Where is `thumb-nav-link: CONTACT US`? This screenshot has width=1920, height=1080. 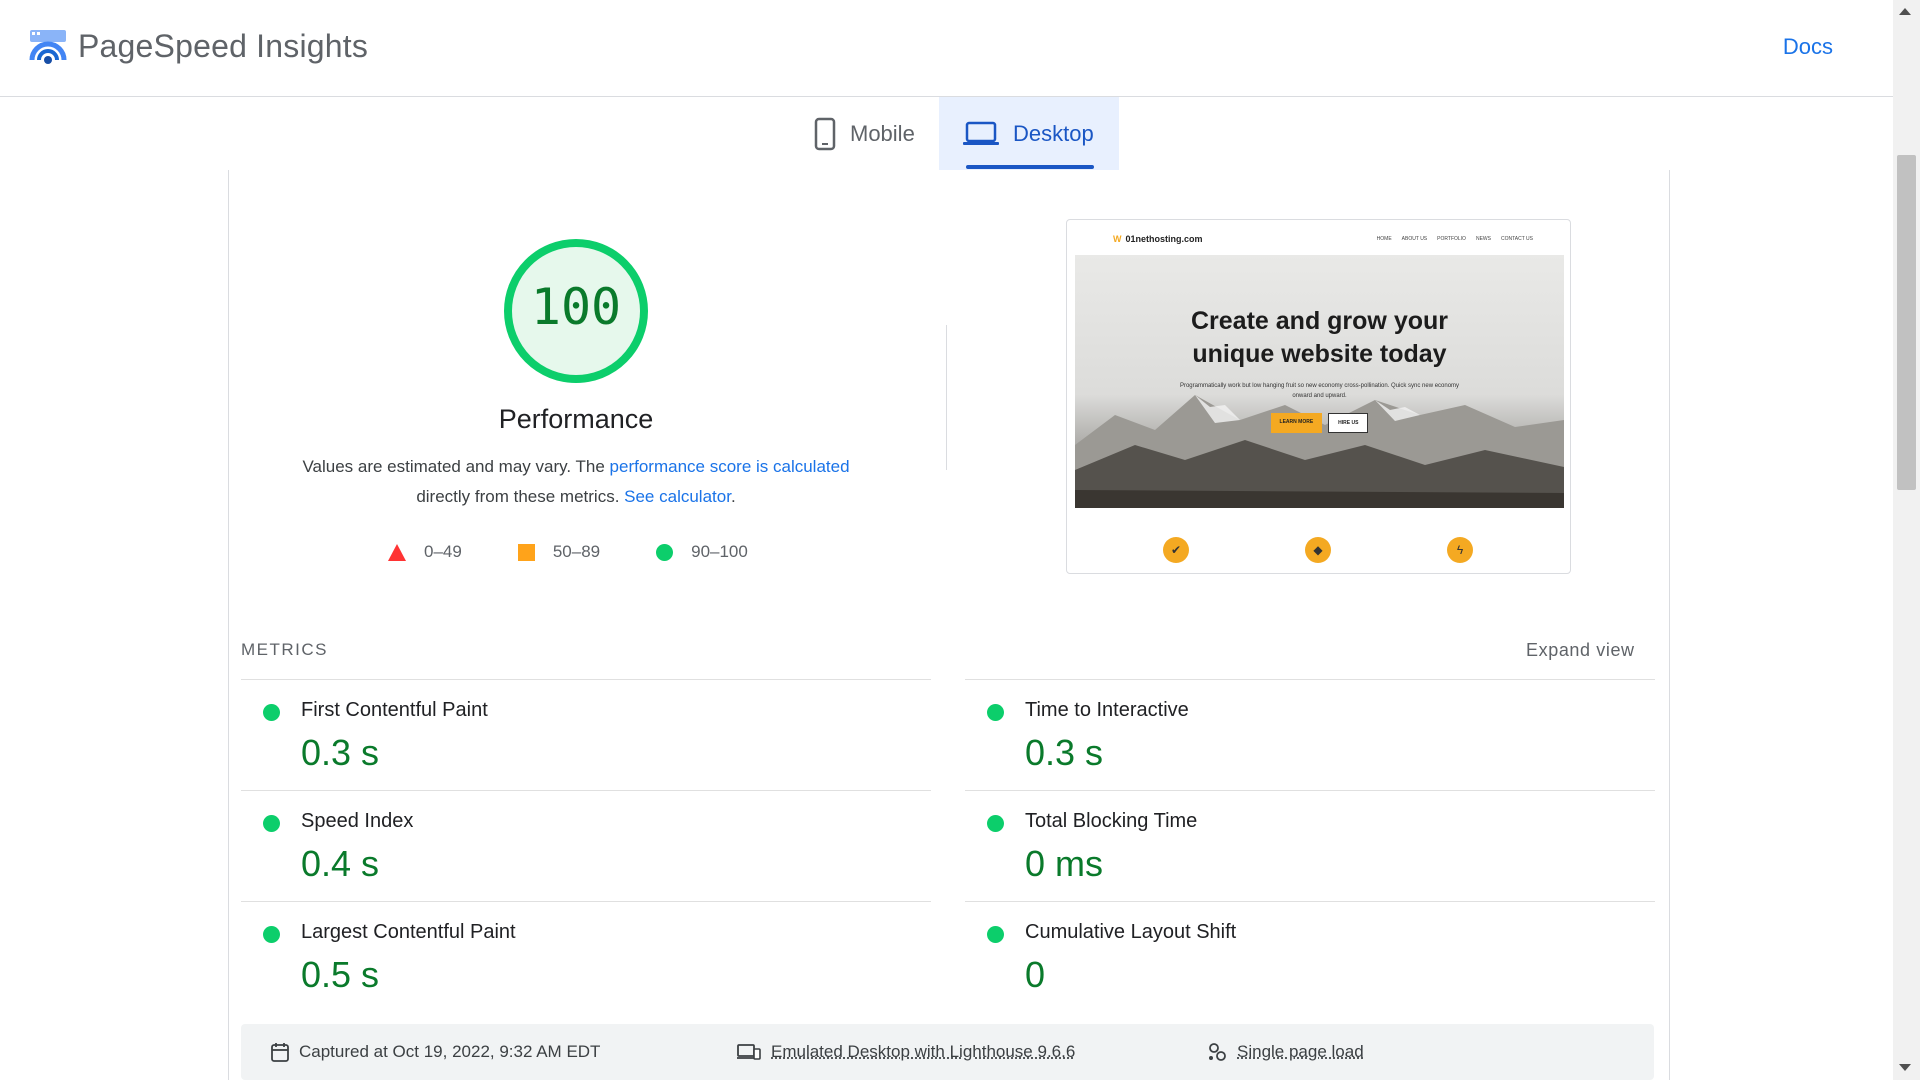
thumb-nav-link: CONTACT US is located at coordinates (1516, 239).